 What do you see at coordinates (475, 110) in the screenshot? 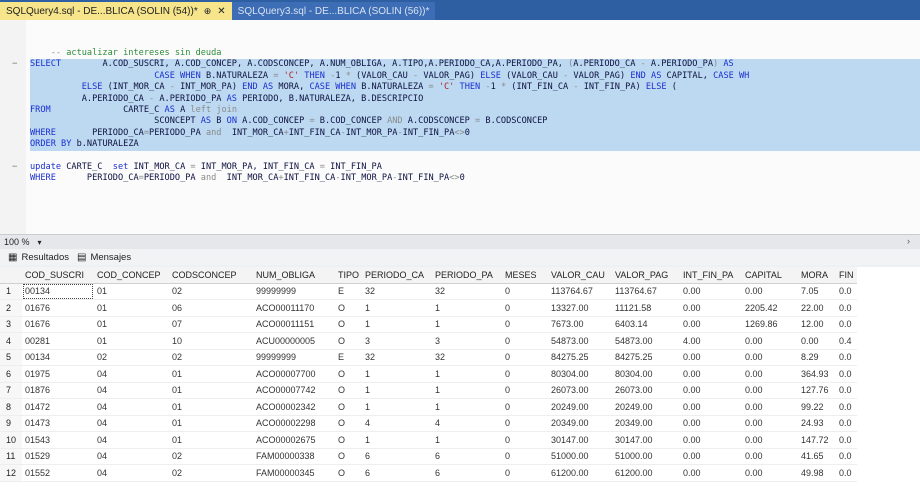
I see `code-line: FROM CARTE_C AS A left join` at bounding box center [475, 110].